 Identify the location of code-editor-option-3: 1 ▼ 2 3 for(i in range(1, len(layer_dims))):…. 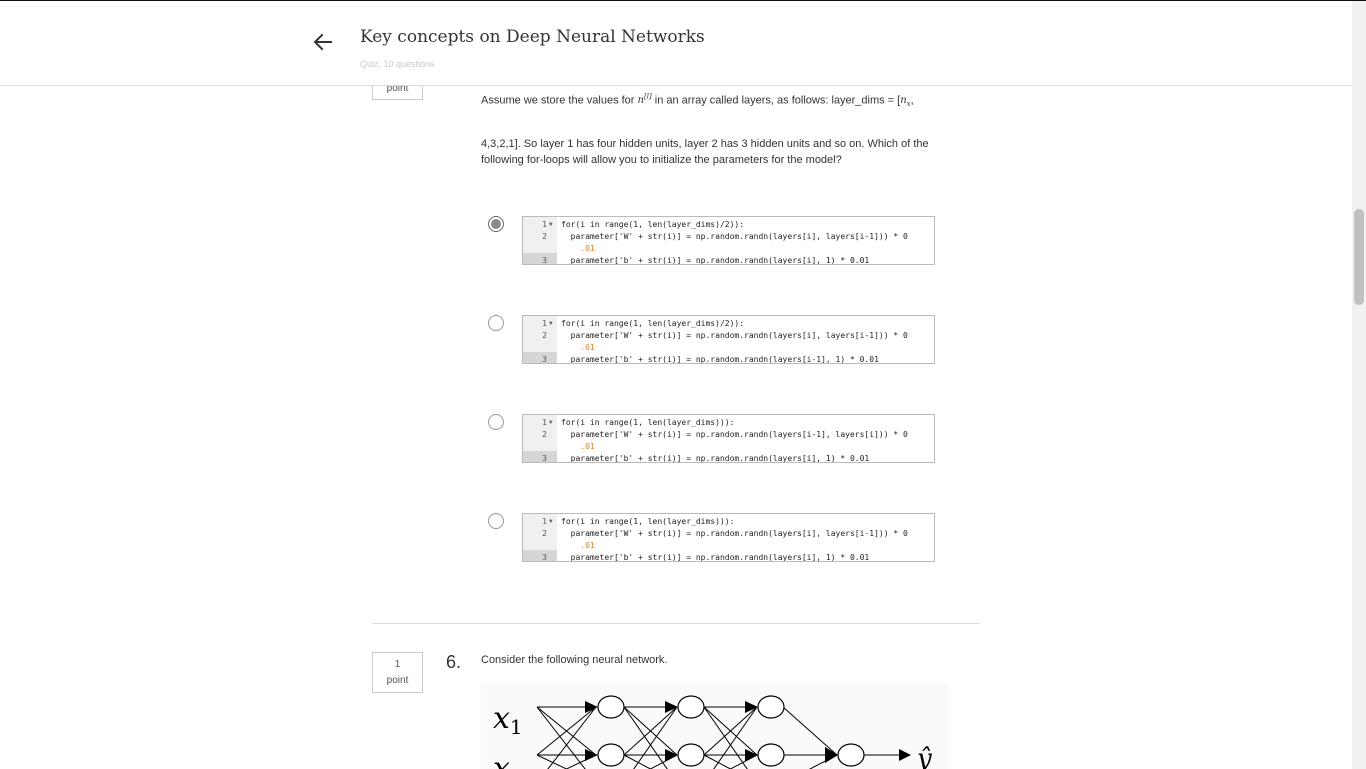
(728, 438).